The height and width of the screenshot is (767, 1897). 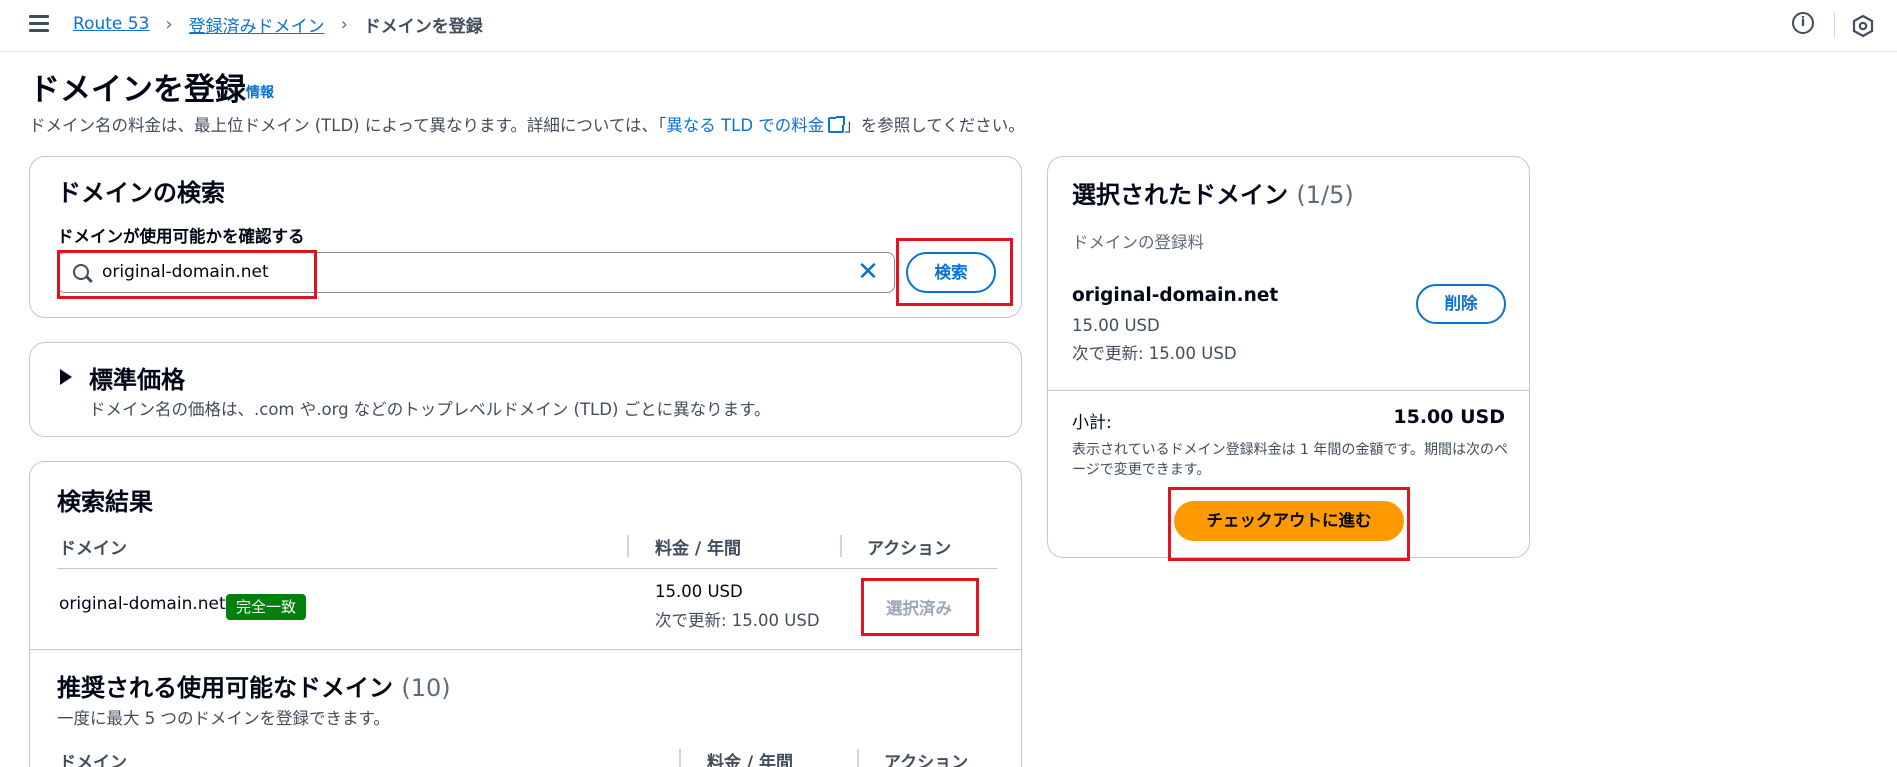 What do you see at coordinates (423, 26) in the screenshot?
I see `breadcrumb-current: ドメインを登録` at bounding box center [423, 26].